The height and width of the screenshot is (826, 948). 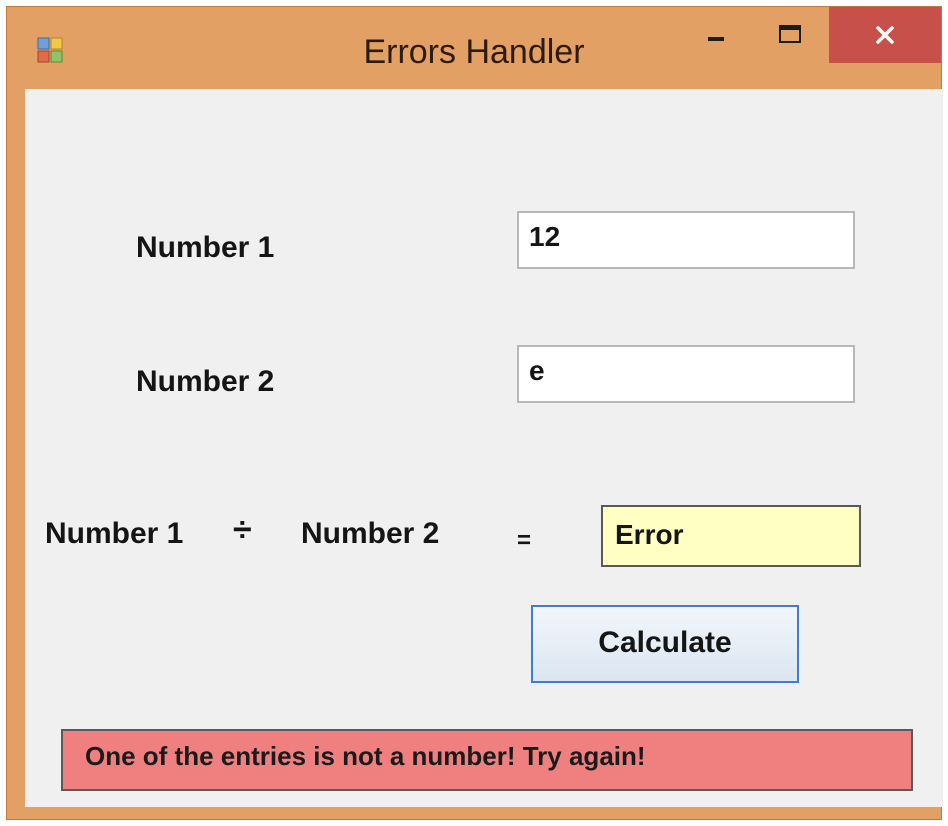 I want to click on number2-label: Number 2, so click(x=205, y=381).